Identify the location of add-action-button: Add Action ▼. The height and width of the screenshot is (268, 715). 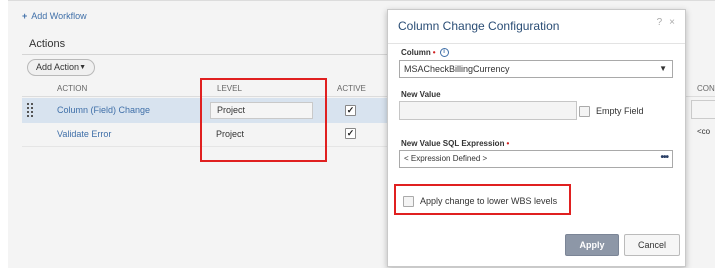
(61, 67).